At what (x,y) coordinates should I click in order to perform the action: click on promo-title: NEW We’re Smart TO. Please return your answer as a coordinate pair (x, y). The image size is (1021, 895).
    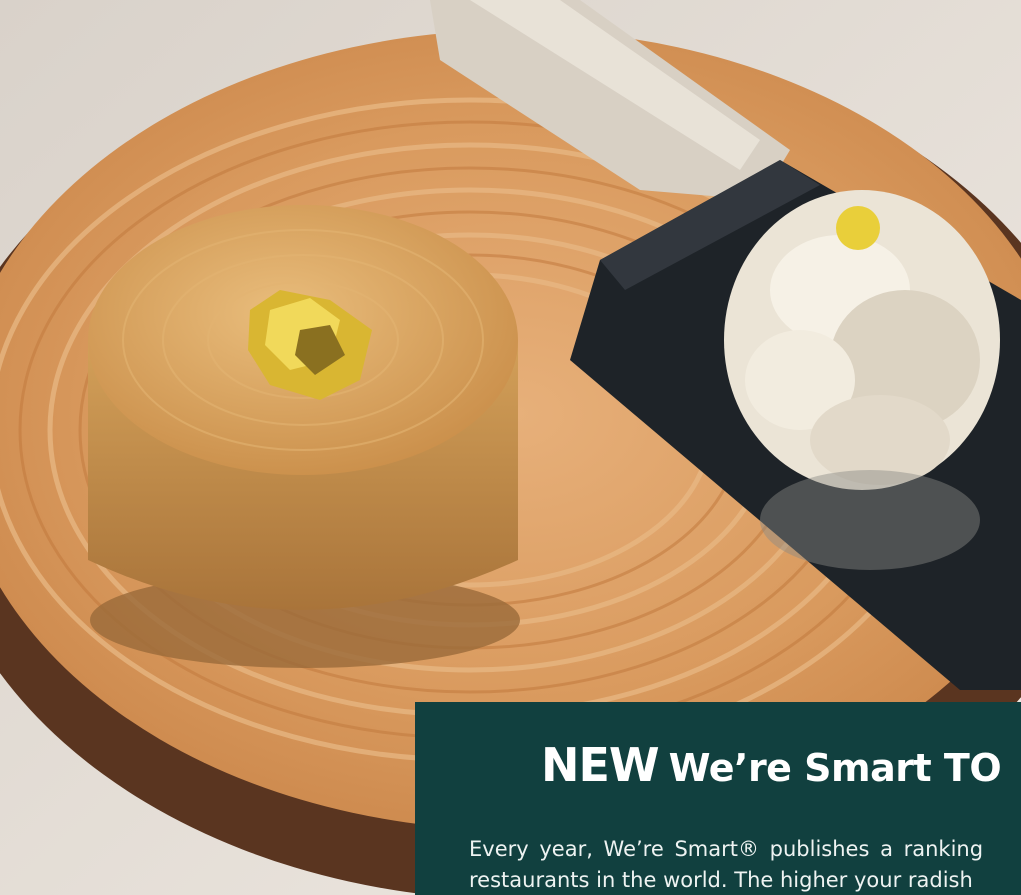
    Looking at the image, I should click on (771, 765).